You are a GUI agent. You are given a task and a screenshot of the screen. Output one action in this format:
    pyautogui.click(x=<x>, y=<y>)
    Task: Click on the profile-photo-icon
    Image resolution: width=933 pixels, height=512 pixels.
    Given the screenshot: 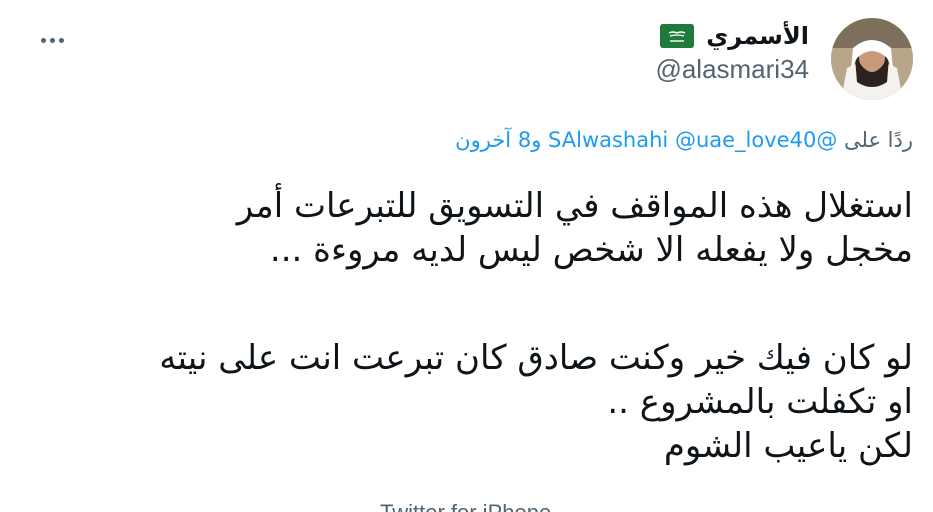 What is the action you would take?
    pyautogui.click(x=872, y=59)
    